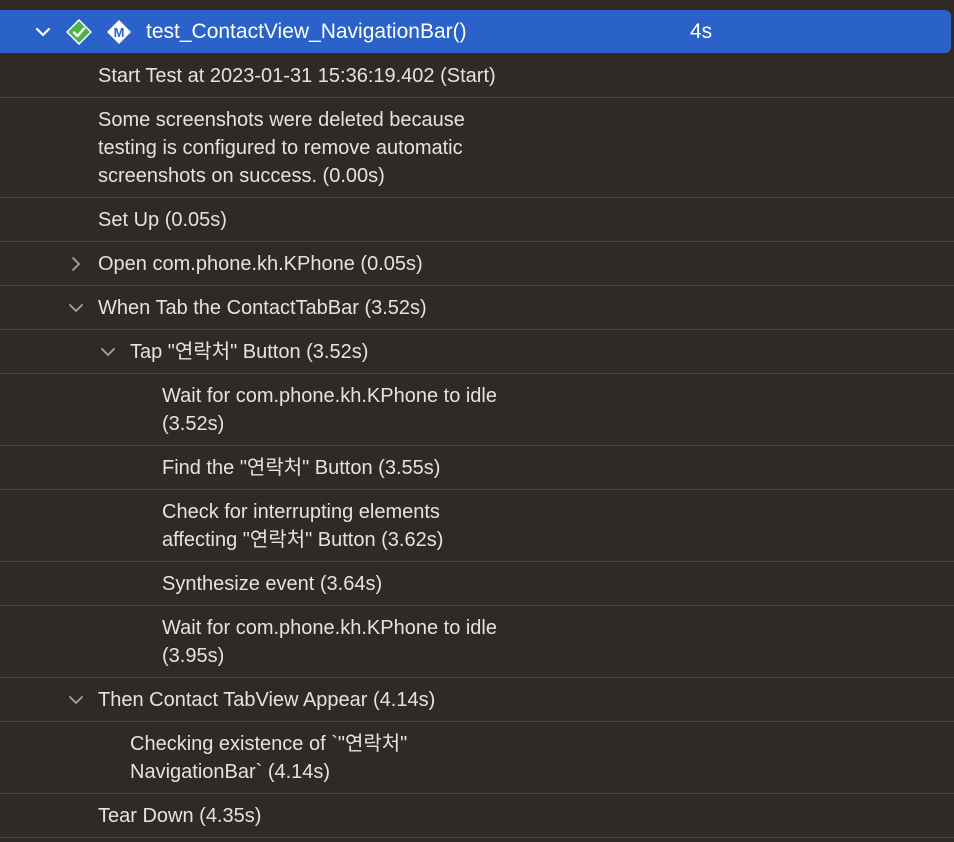  What do you see at coordinates (477, 584) in the screenshot?
I see `activity-row: Synthesize event (3.64s)` at bounding box center [477, 584].